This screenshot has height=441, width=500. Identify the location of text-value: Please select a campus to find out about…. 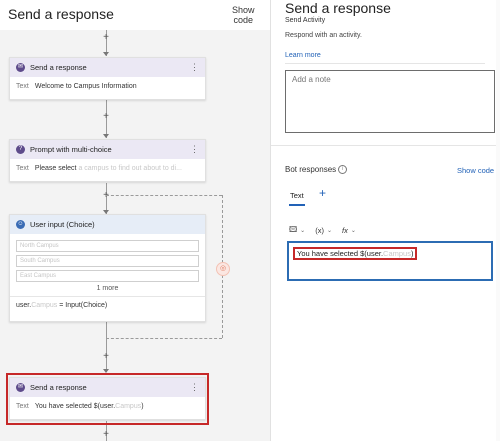
(108, 168).